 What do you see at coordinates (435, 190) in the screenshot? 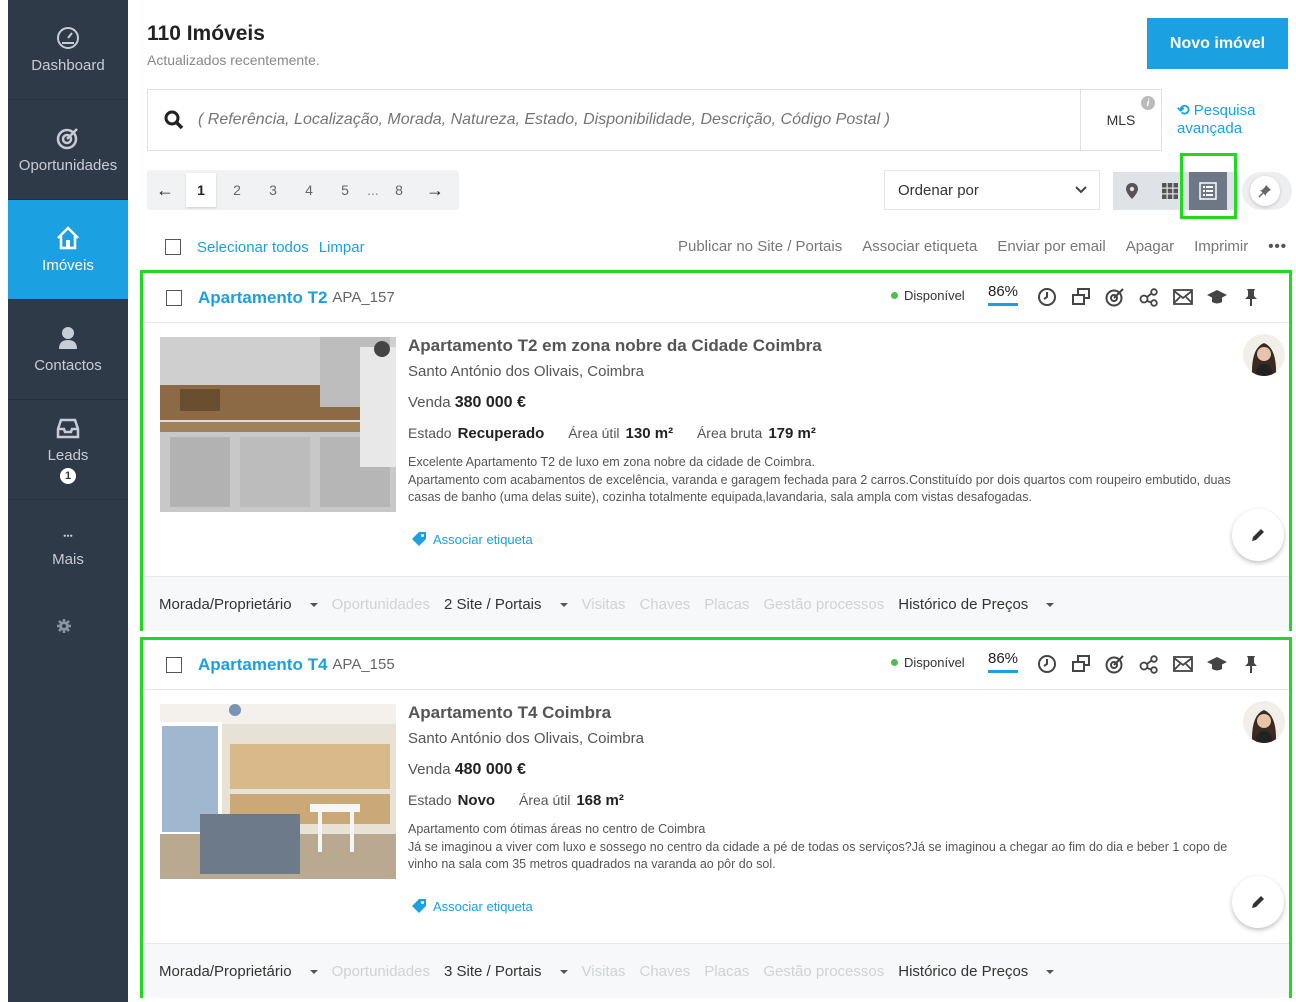
I see `next-page-button: →` at bounding box center [435, 190].